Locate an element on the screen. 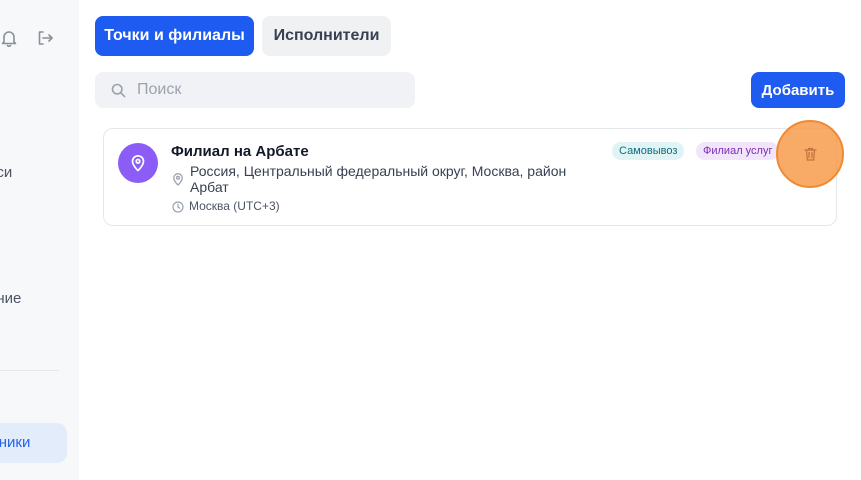 This screenshot has height=480, width=861. add-button: Добавить is located at coordinates (798, 90).